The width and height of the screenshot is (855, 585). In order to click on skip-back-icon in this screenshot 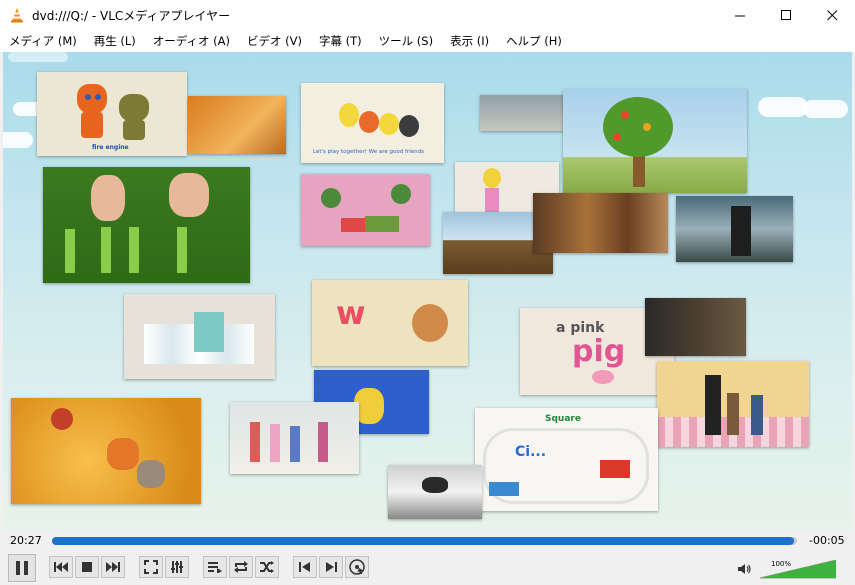, I will do `click(61, 567)`.